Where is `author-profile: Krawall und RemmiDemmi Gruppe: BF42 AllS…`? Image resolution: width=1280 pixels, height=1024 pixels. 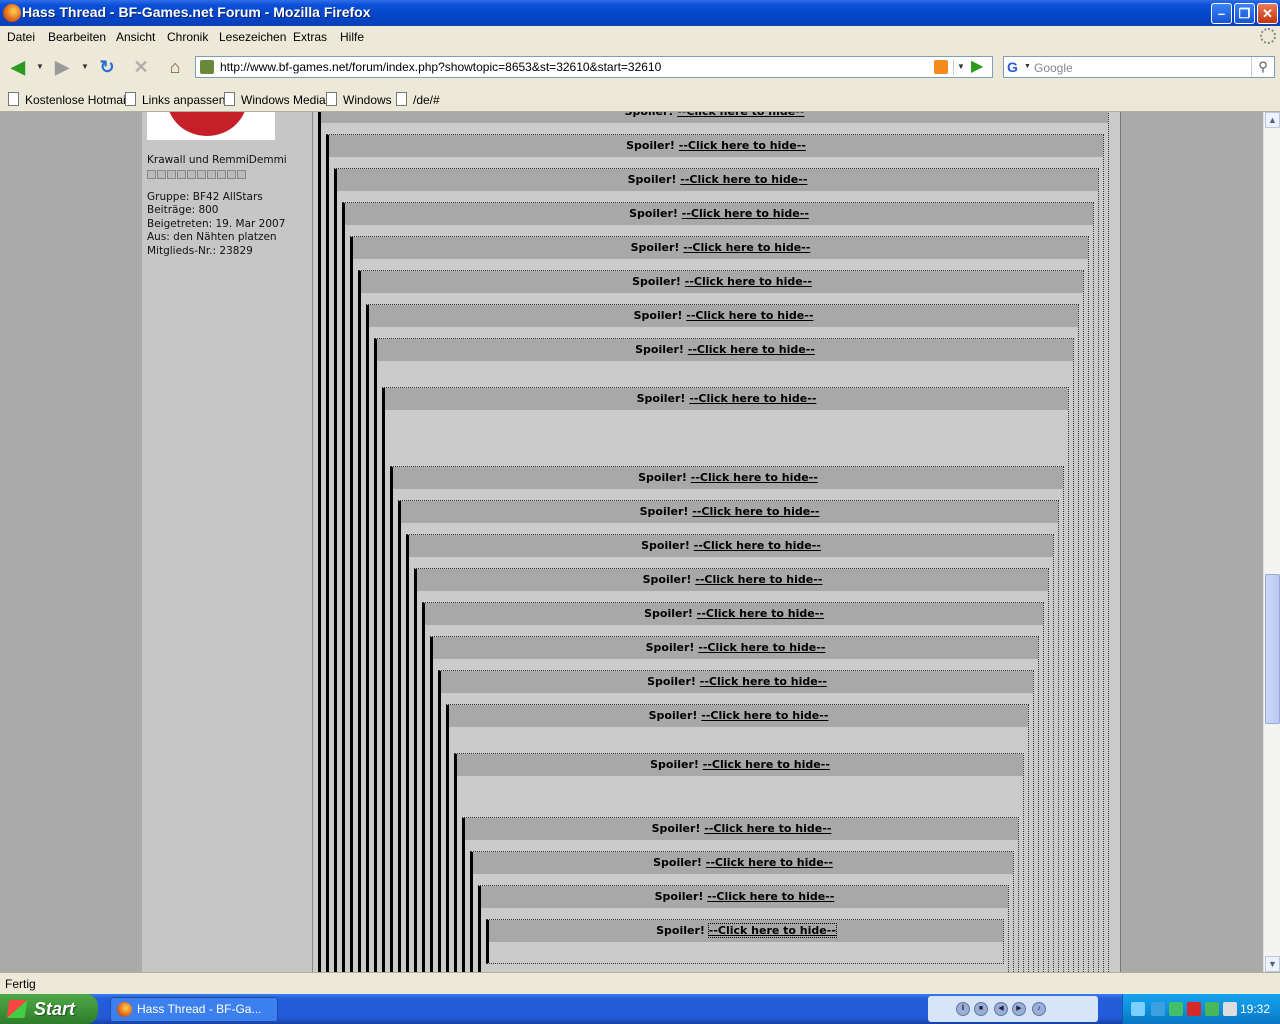
author-profile: Krawall und RemmiDemmi Gruppe: BF42 AllS… is located at coordinates (217, 206).